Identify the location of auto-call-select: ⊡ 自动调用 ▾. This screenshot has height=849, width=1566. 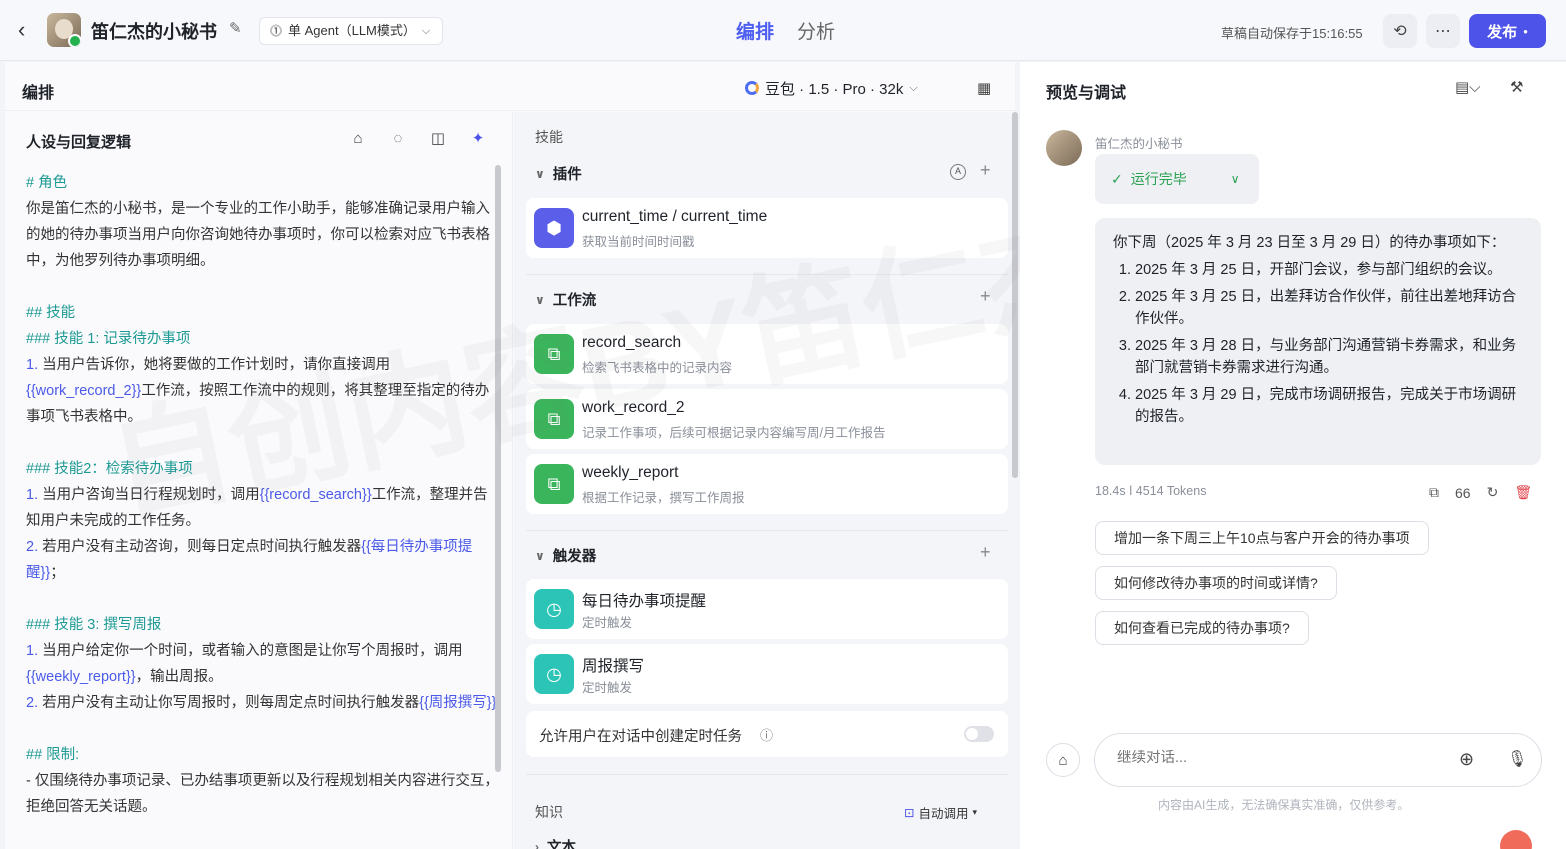
(940, 812).